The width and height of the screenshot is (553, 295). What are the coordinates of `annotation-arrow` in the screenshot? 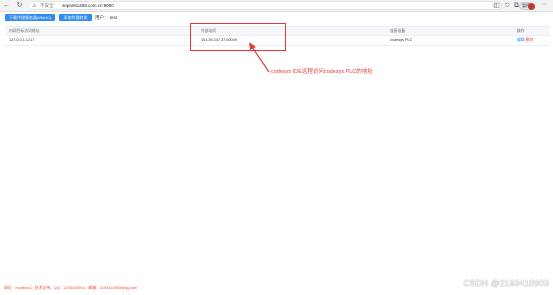 It's located at (259, 57).